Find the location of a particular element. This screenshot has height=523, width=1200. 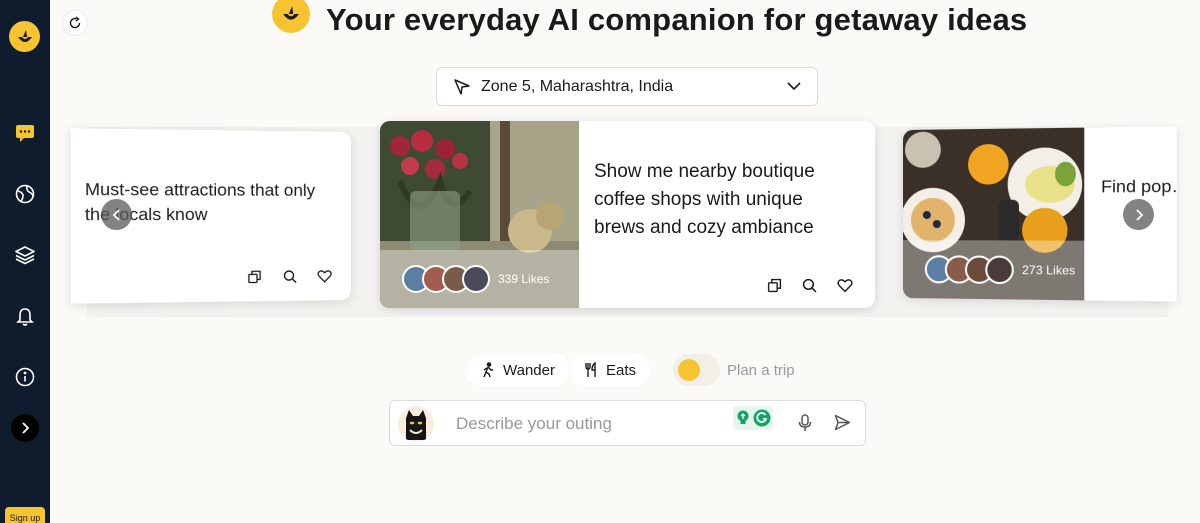

assistant-avatar is located at coordinates (416, 424).